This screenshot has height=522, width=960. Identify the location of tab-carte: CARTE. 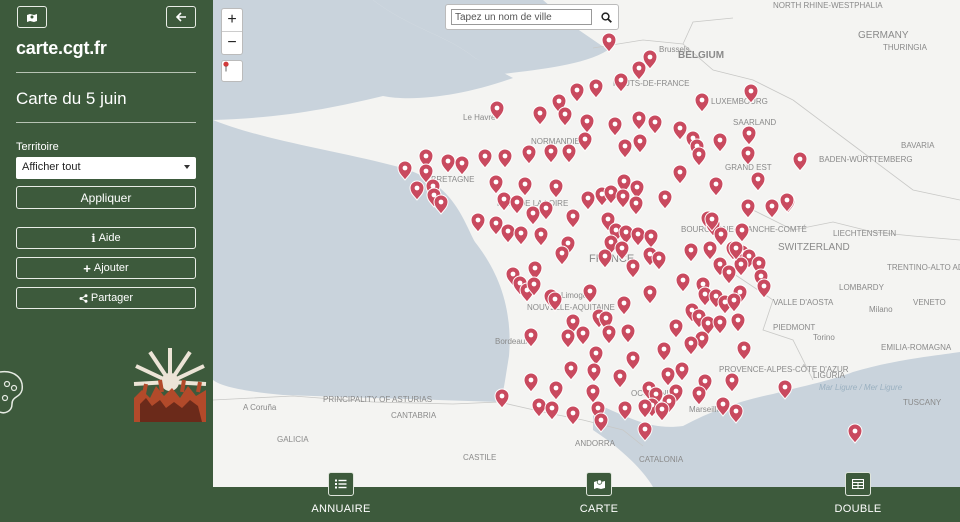
(599, 493).